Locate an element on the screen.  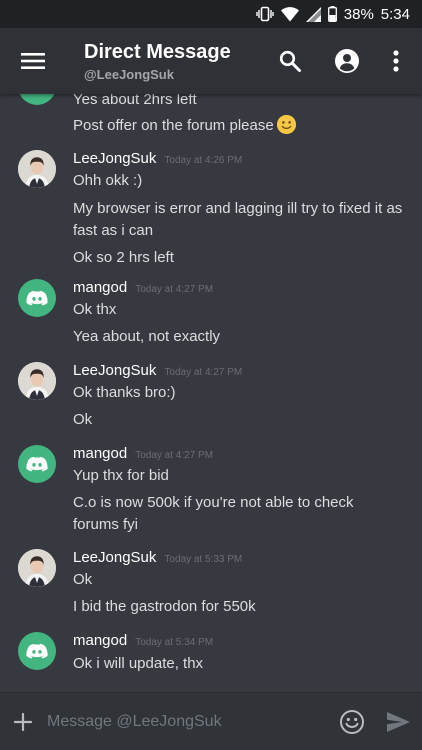
timestamp: Today at 4:26 PM is located at coordinates (203, 160).